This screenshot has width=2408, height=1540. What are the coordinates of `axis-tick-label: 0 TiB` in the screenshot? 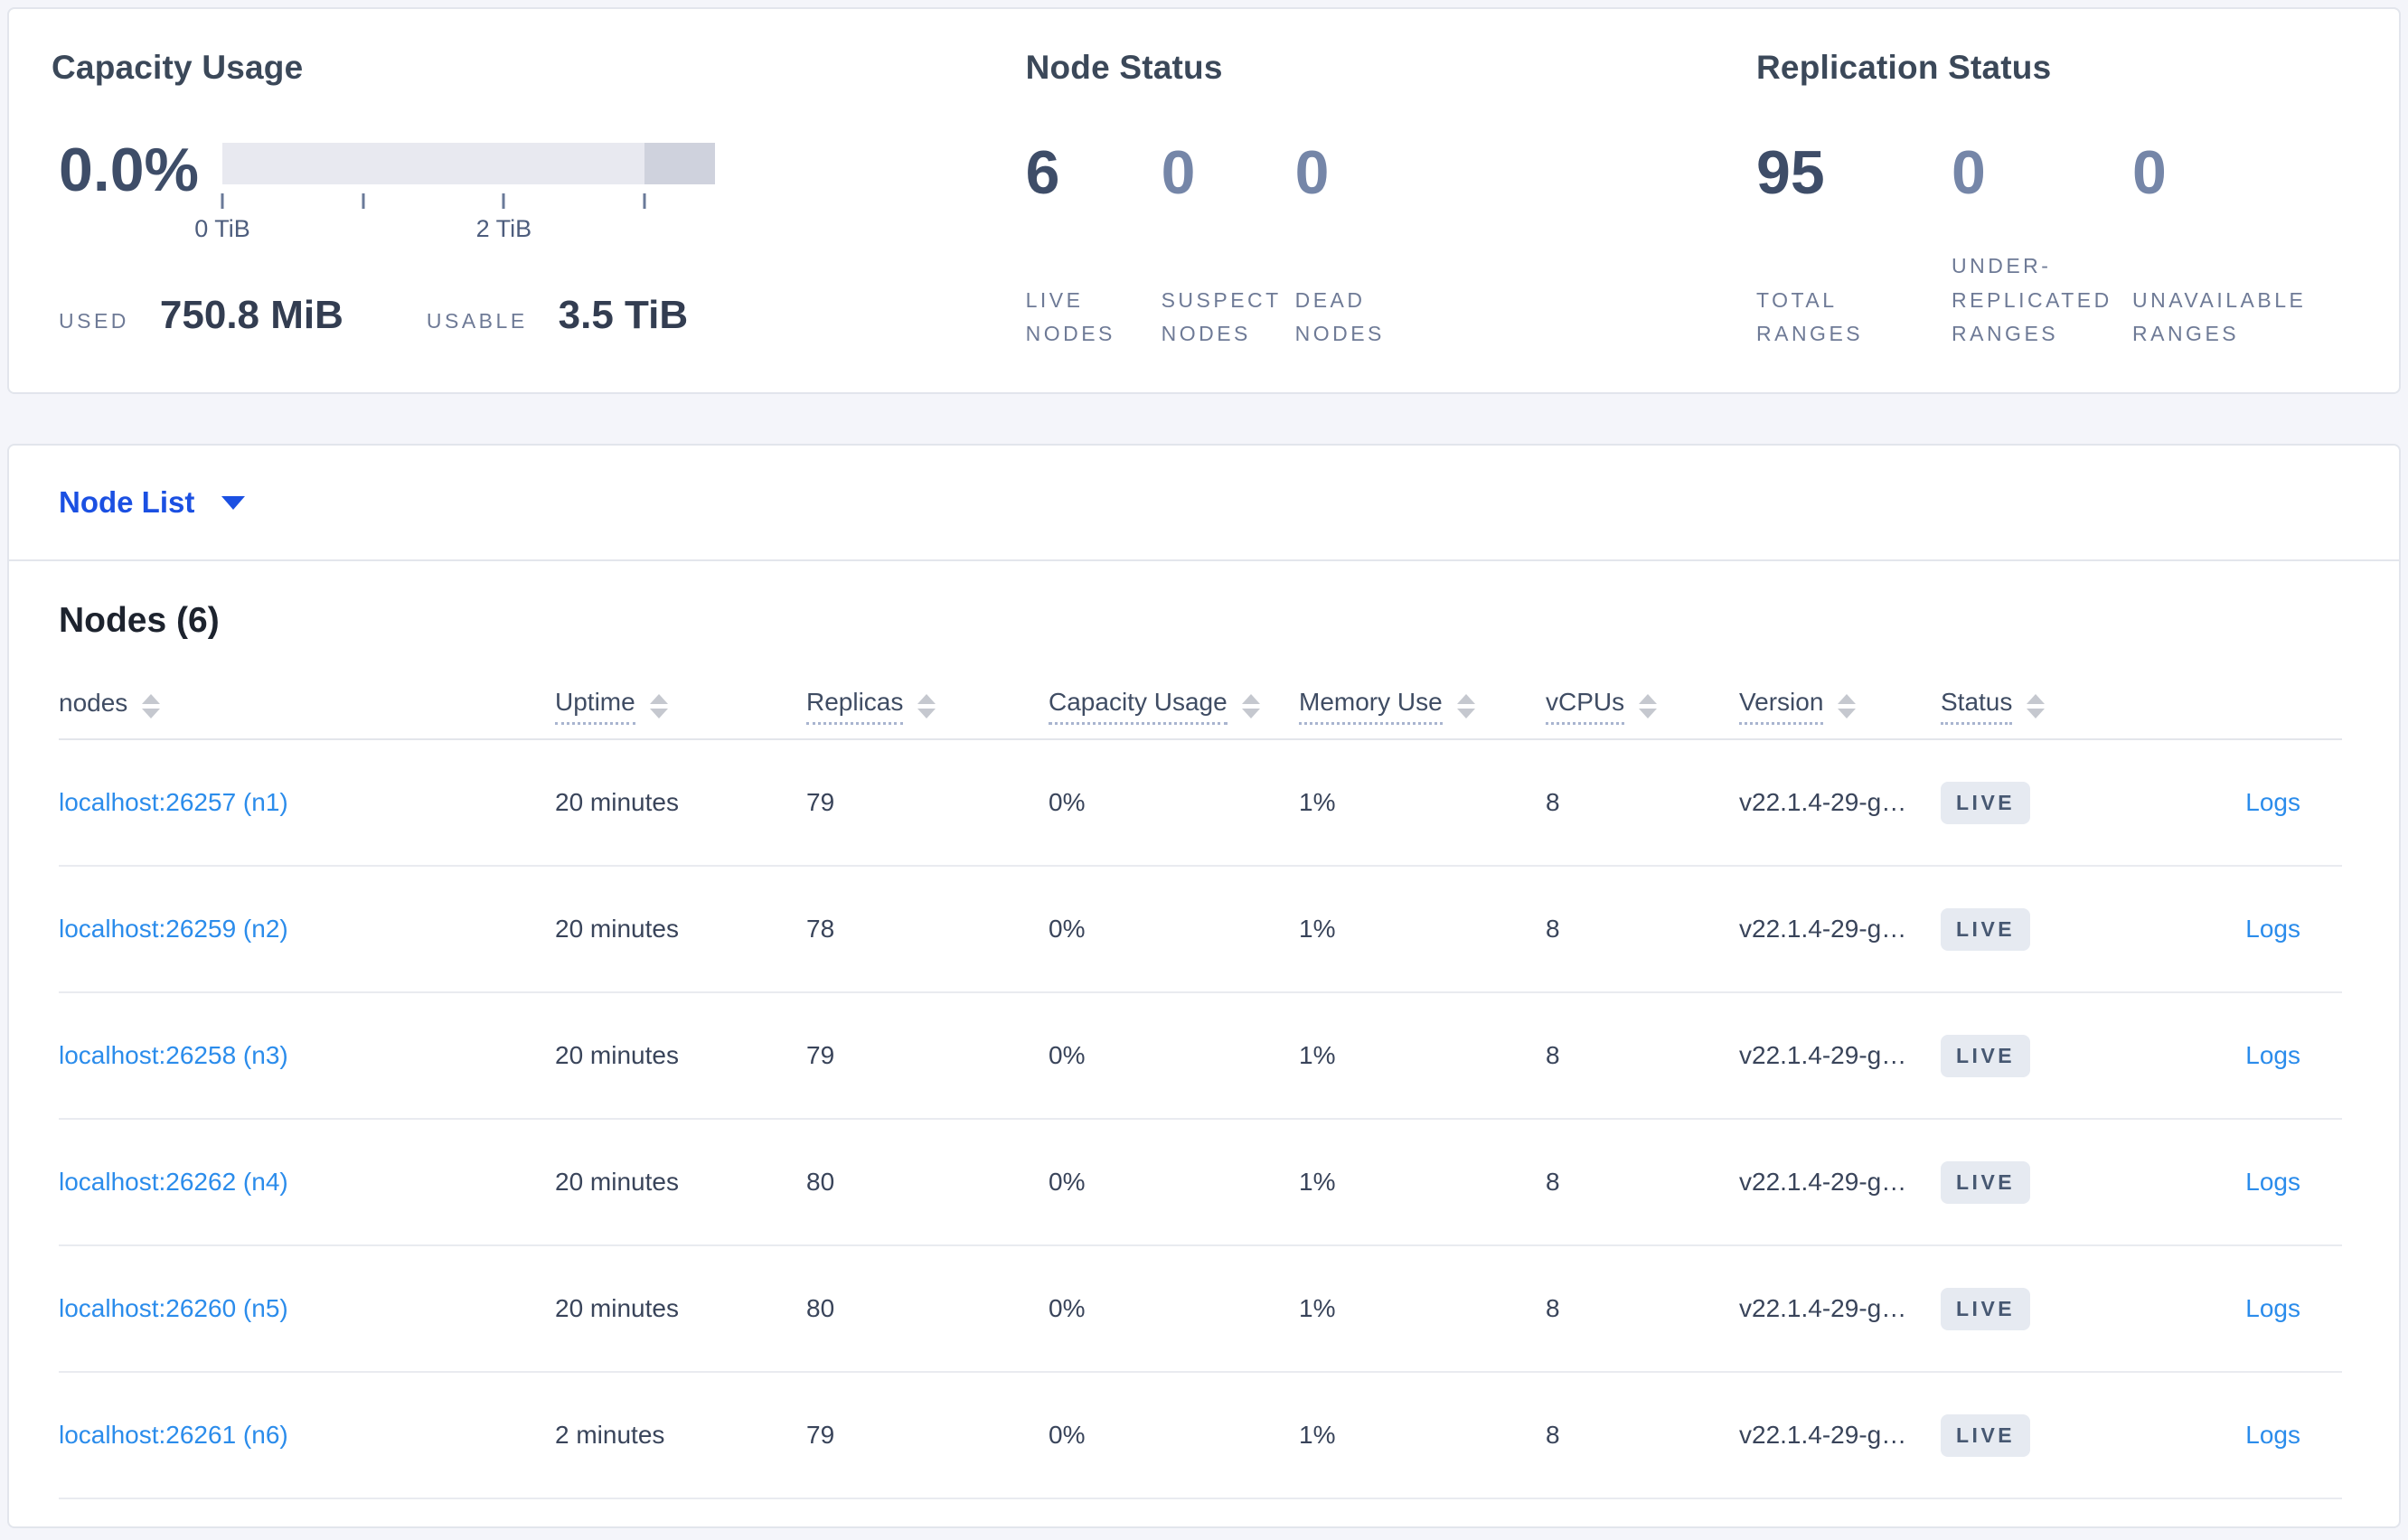 It's located at (222, 228).